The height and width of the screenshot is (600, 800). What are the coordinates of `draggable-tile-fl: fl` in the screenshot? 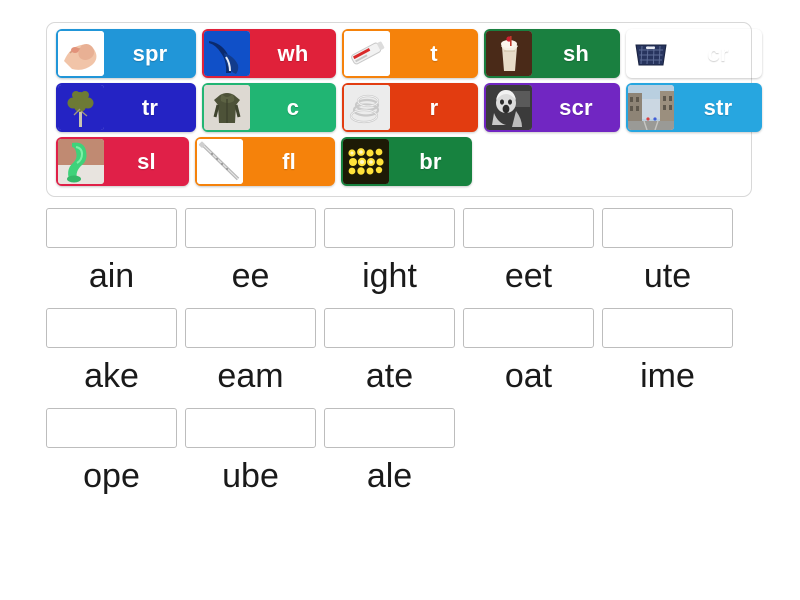 It's located at (265, 161).